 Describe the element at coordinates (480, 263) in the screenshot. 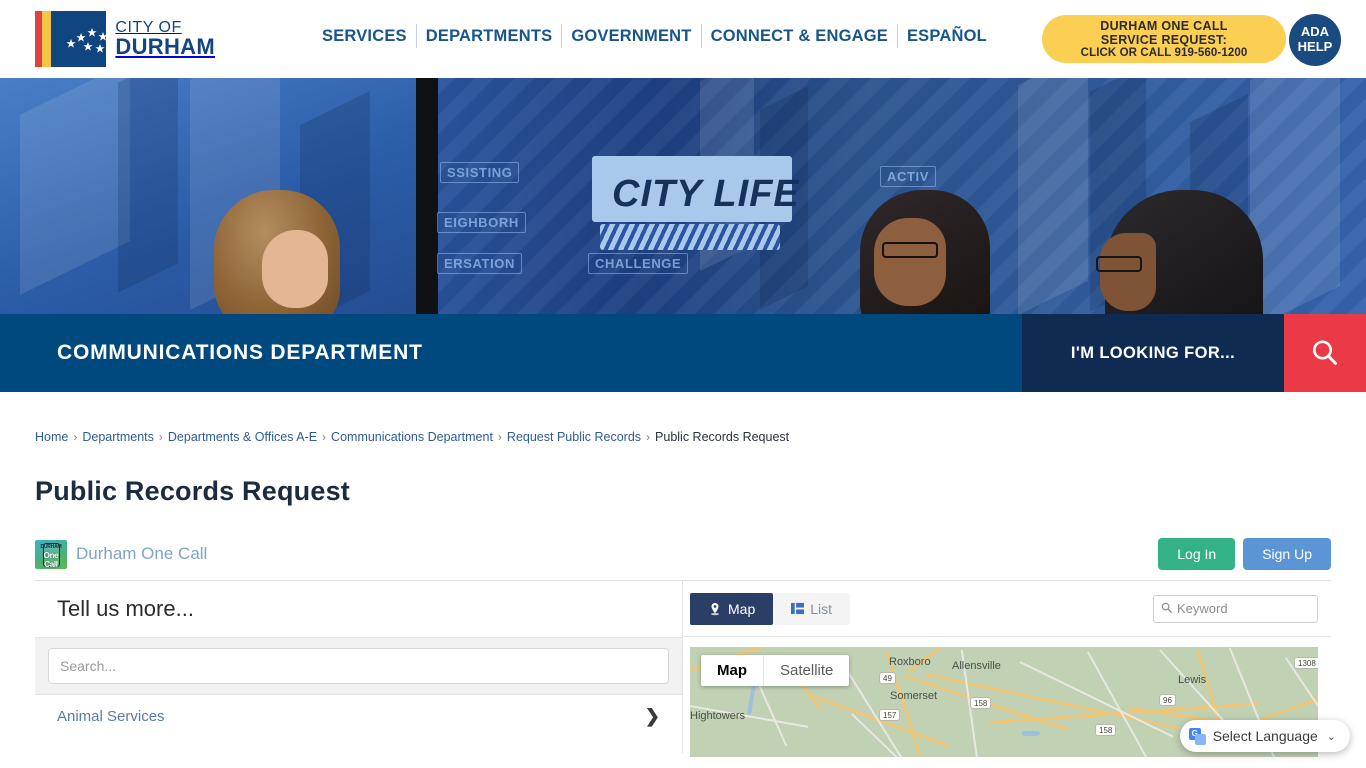

I see `hero-word-chip-2: ERSATION` at that location.